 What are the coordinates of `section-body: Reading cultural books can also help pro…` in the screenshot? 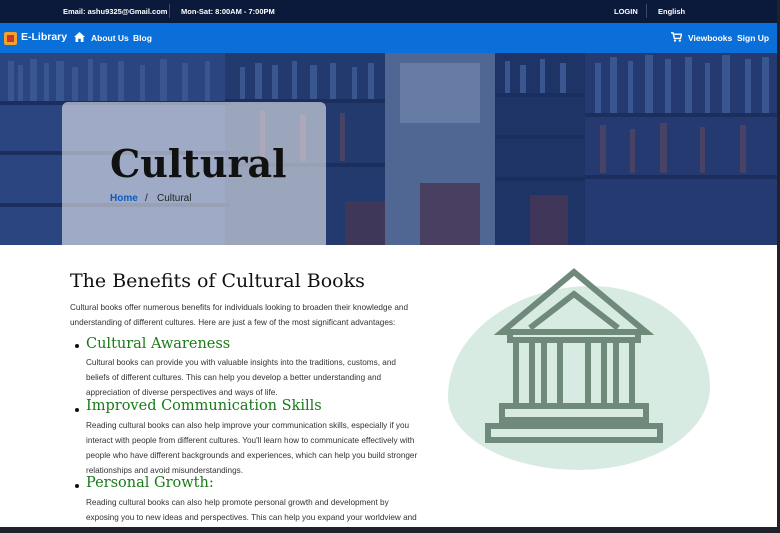 It's located at (251, 510).